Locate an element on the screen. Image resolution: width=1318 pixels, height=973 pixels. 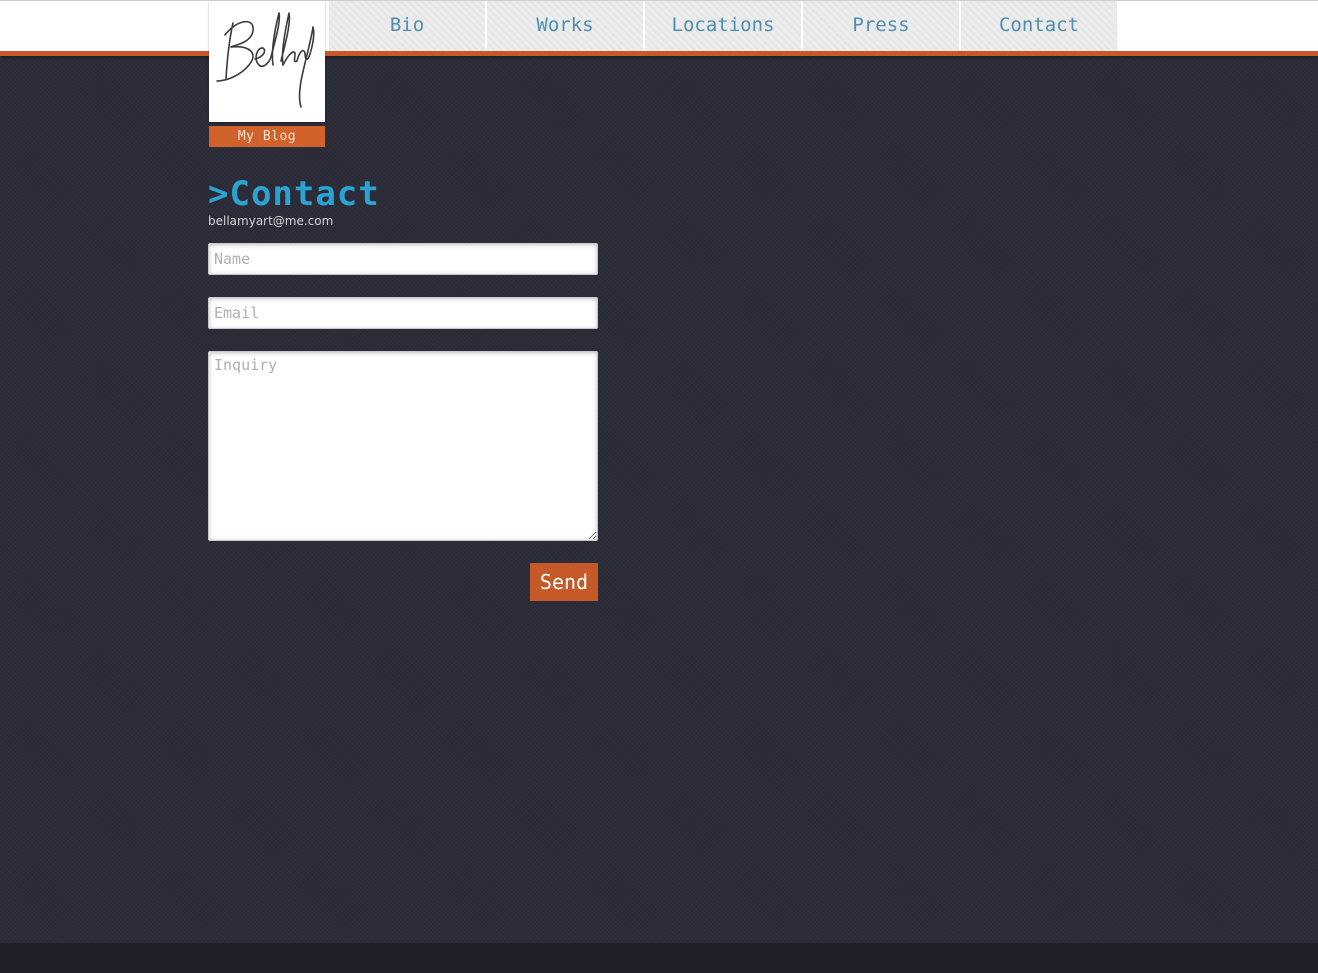
nav-item-bio: Bio is located at coordinates (407, 26).